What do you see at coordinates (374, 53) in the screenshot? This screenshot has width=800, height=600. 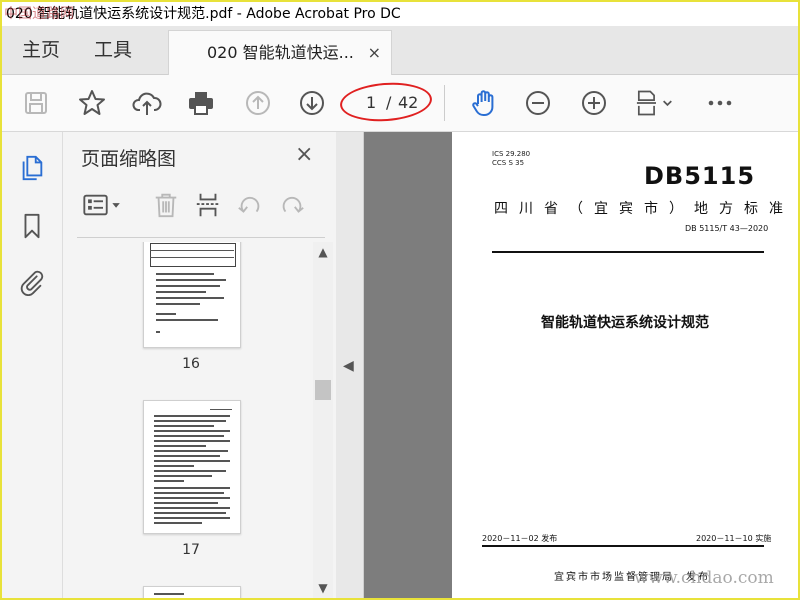 I see `tab-close-button: ×` at bounding box center [374, 53].